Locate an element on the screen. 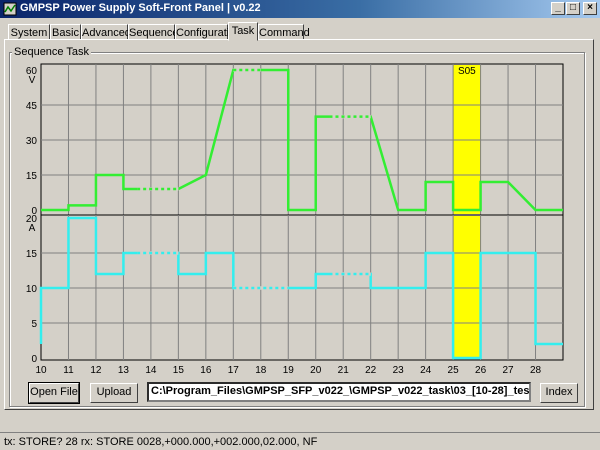 Image resolution: width=600 pixels, height=450 pixels. tab-task: Task is located at coordinates (243, 31).